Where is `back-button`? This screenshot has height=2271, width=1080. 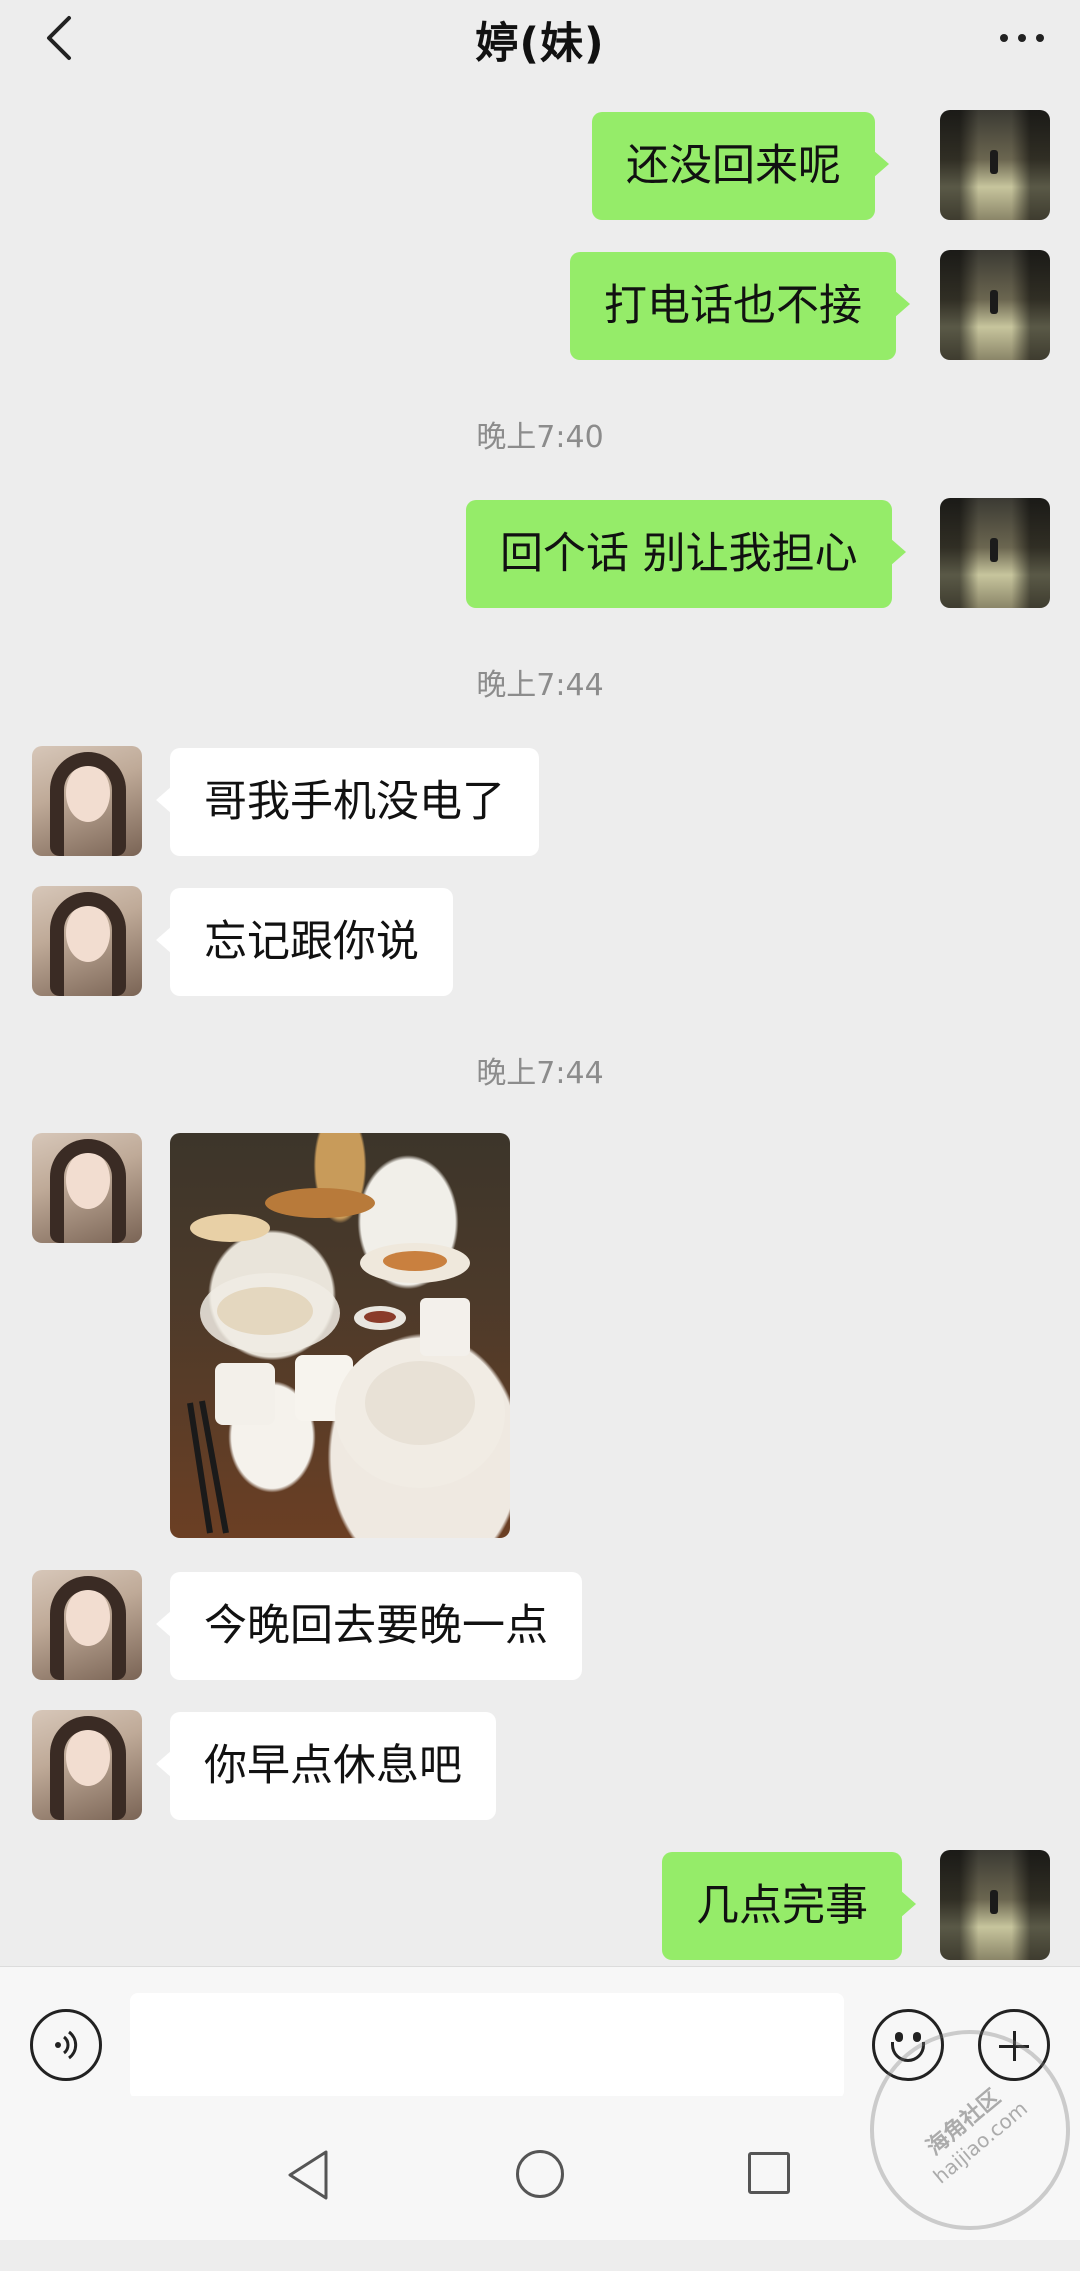
back-button is located at coordinates (58, 38).